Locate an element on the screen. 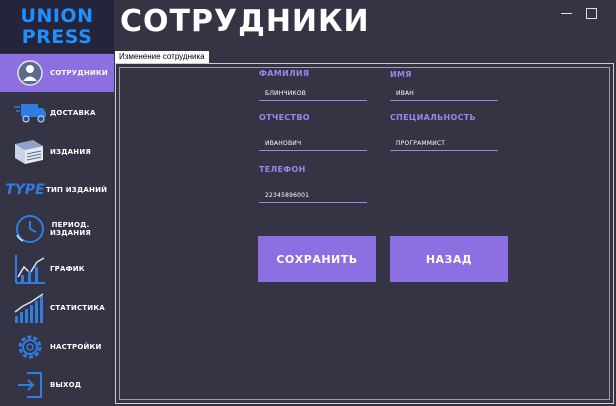 The height and width of the screenshot is (406, 616). sidebar-item-employees: СОТРУДНИКИ is located at coordinates (57, 73).